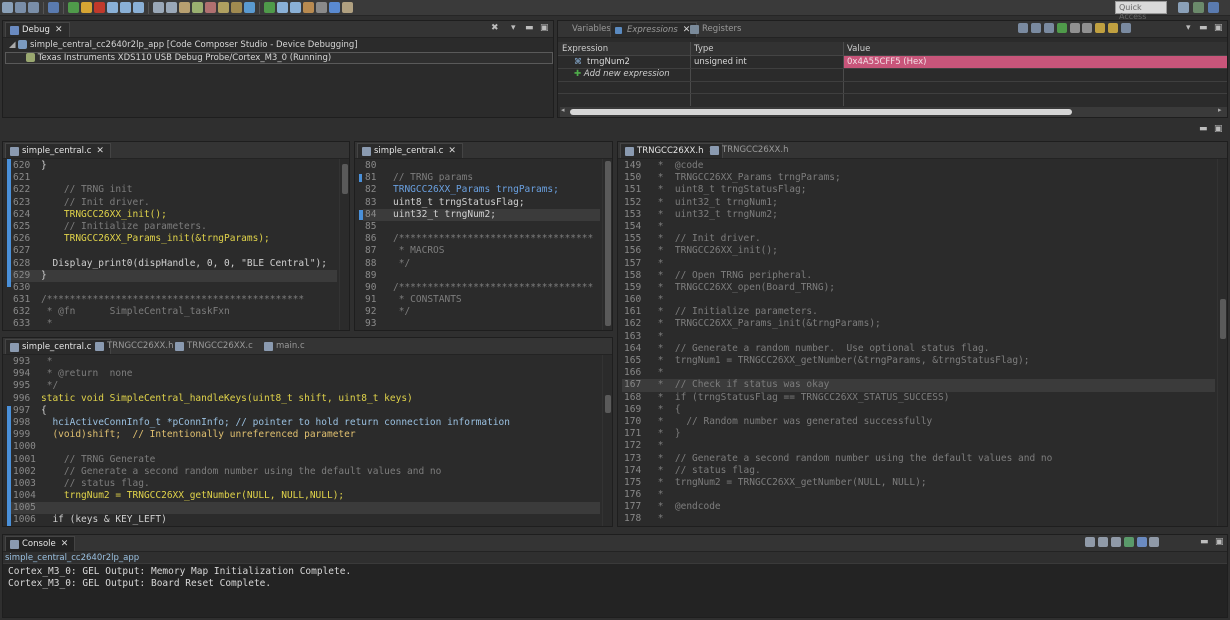 The height and width of the screenshot is (620, 1230). Describe the element at coordinates (1087, 28) in the screenshot. I see `remove-all-icon` at that location.